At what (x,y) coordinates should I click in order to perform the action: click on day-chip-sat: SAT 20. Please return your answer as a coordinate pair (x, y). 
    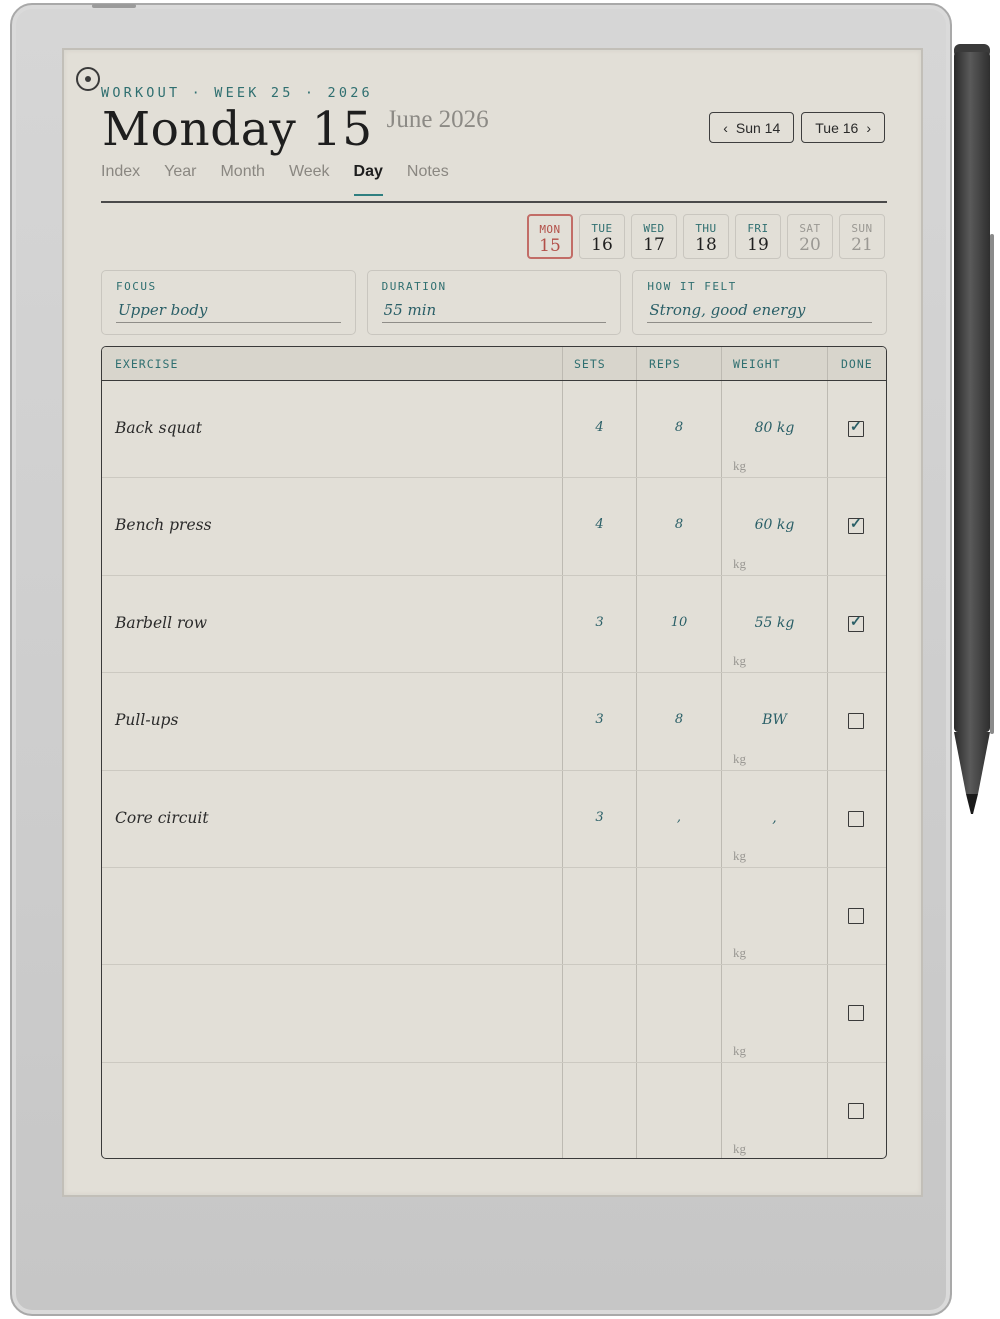
    Looking at the image, I should click on (810, 236).